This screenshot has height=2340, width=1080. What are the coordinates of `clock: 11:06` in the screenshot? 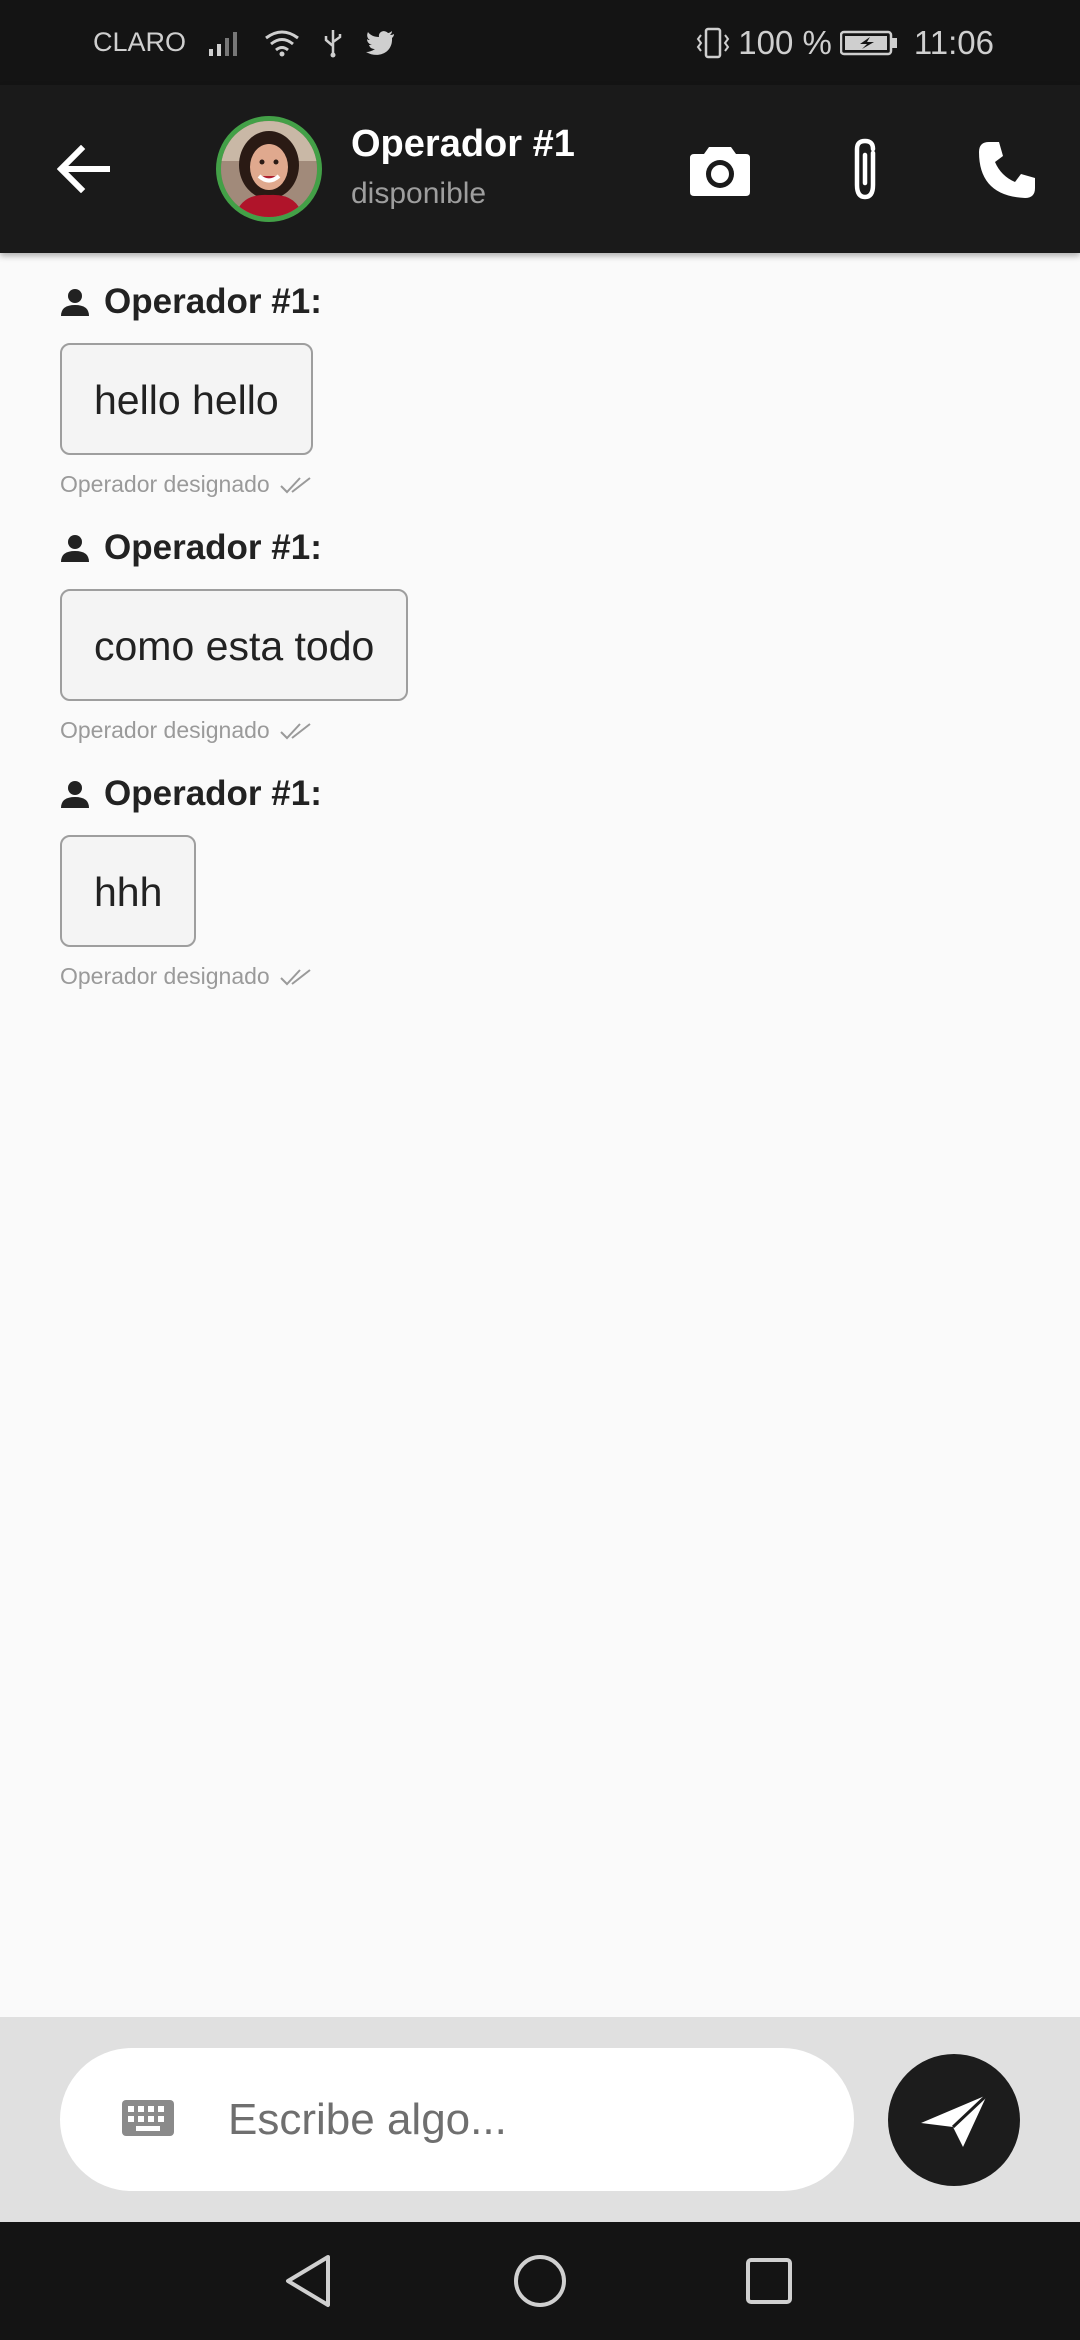 It's located at (953, 42).